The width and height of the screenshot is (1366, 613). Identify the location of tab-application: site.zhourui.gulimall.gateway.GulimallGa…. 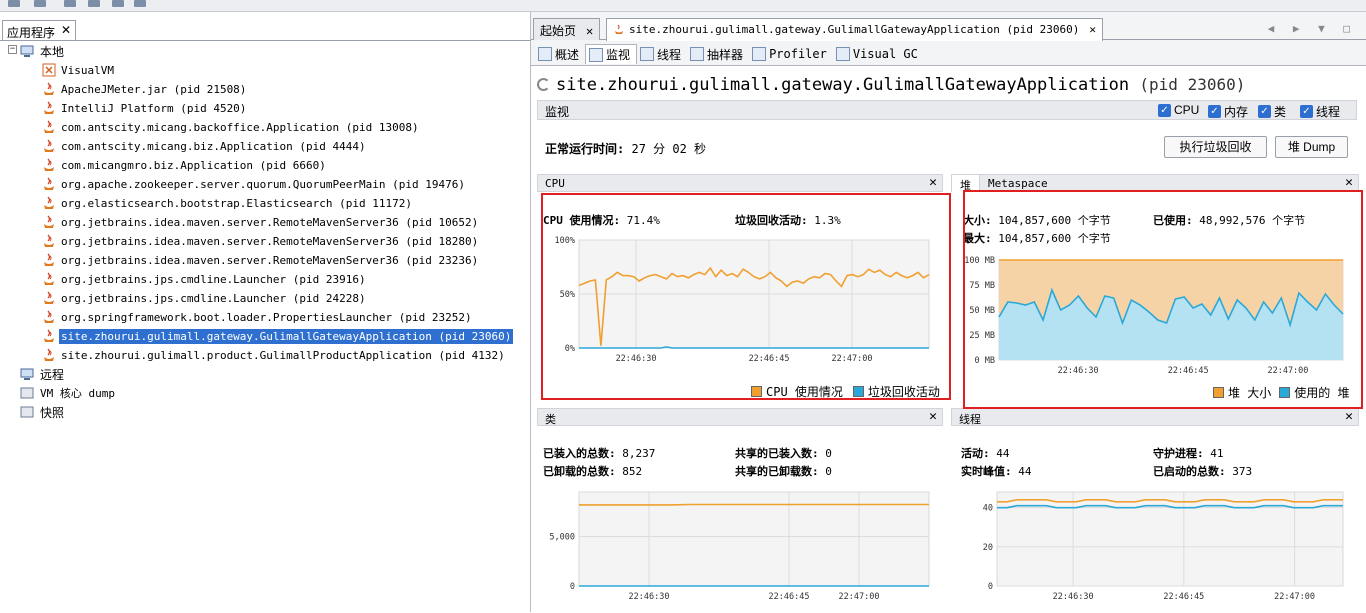
(854, 29).